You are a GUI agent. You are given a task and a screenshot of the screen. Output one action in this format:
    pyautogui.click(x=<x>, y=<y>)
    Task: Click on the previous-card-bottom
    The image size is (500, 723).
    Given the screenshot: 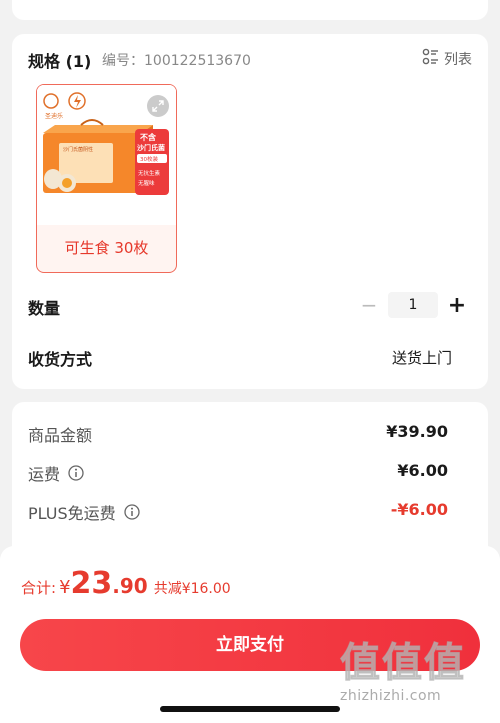 What is the action you would take?
    pyautogui.click(x=250, y=10)
    